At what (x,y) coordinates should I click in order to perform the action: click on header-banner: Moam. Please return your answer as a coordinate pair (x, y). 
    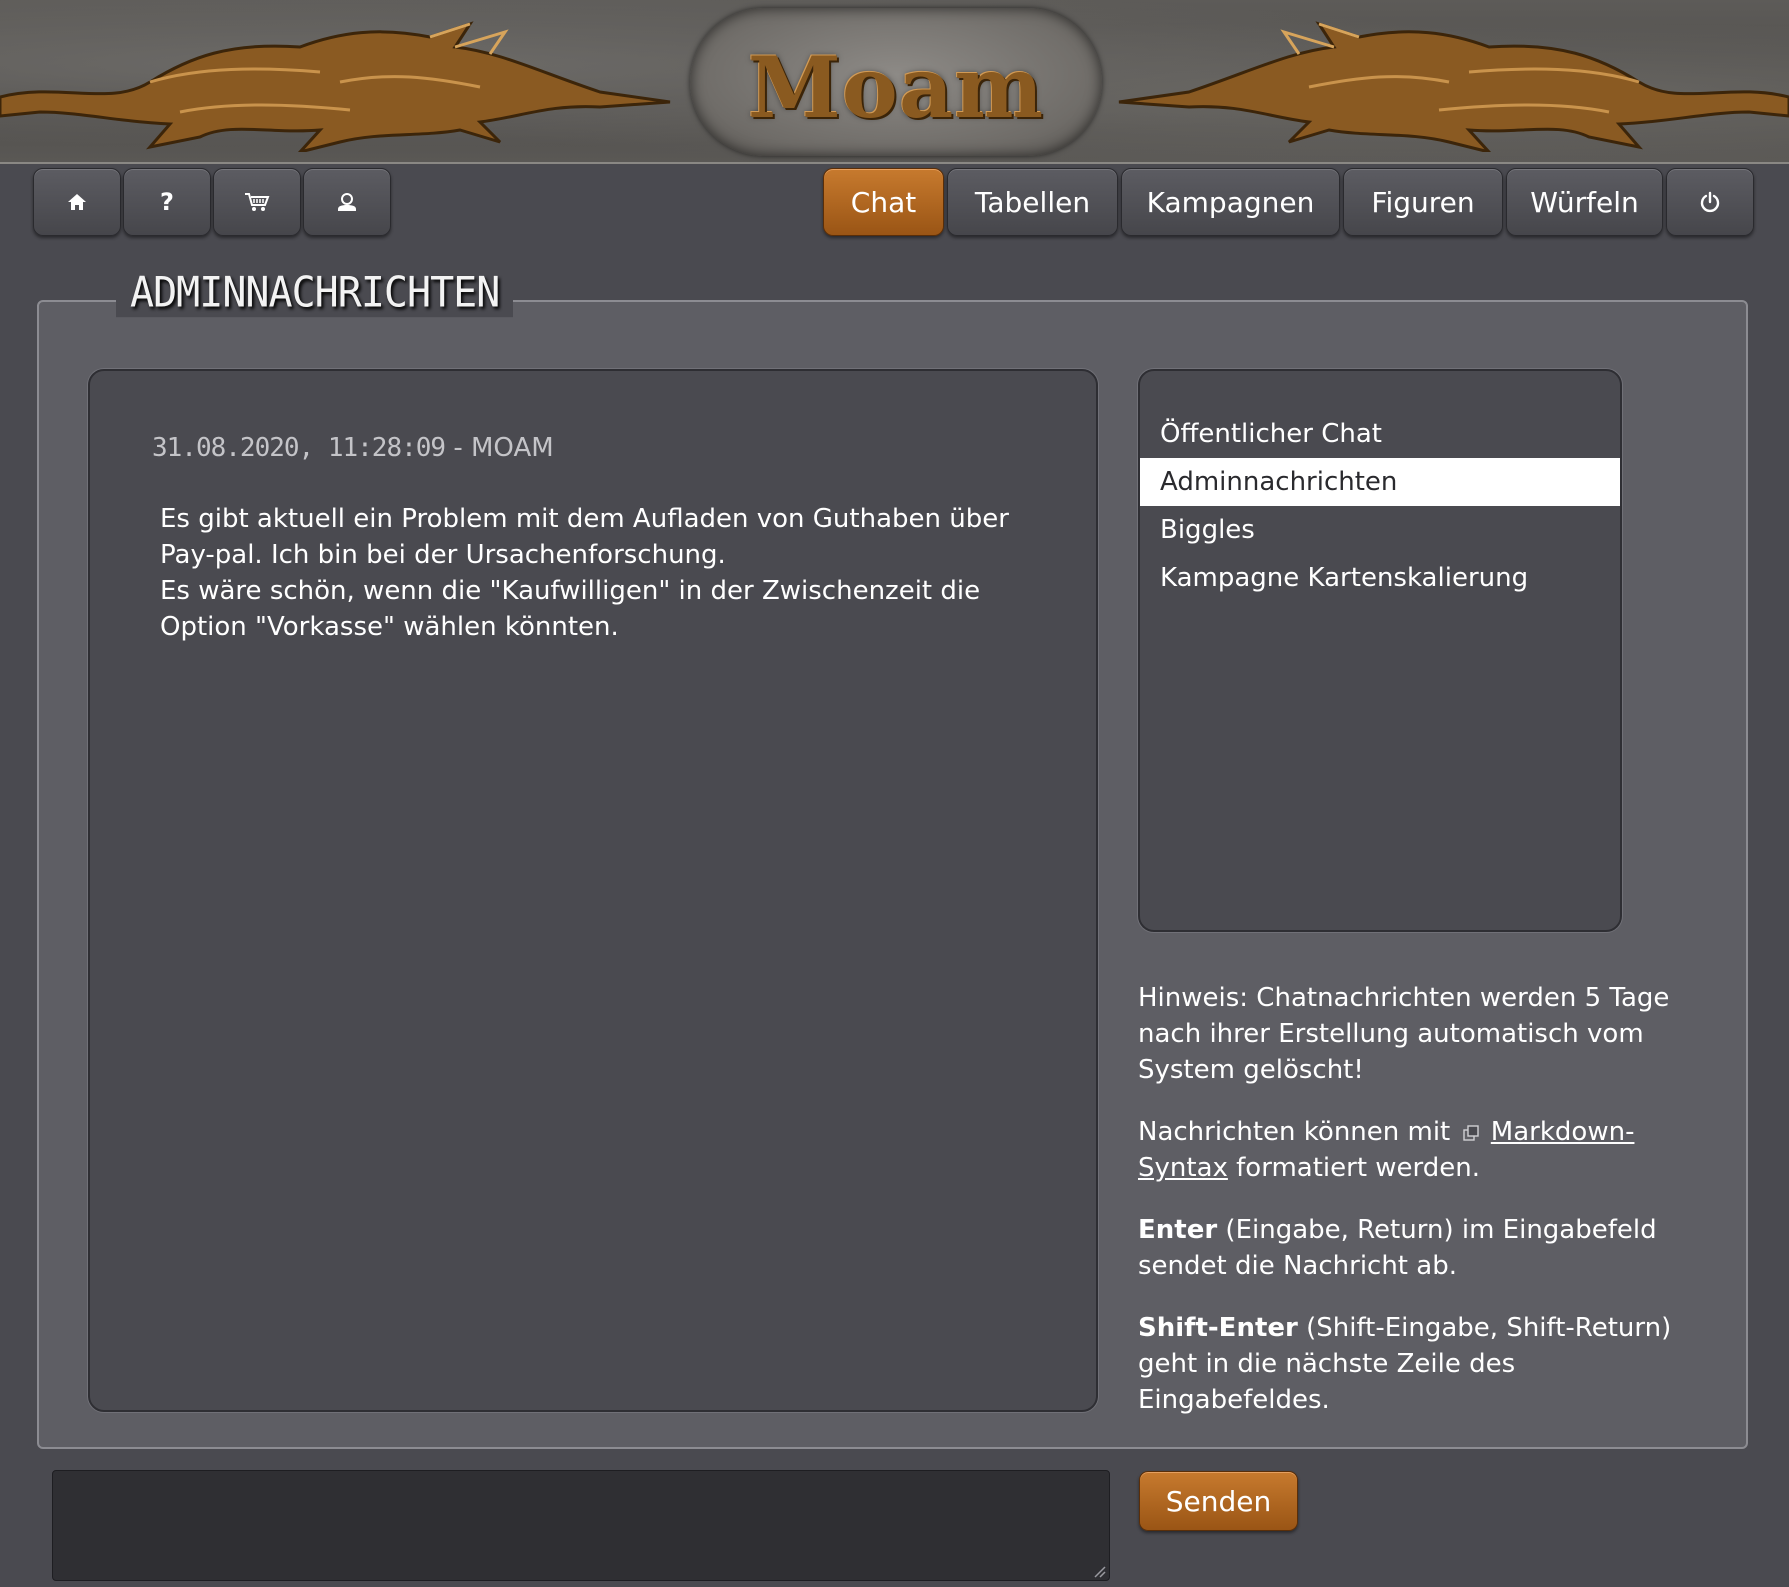
    Looking at the image, I should click on (894, 82).